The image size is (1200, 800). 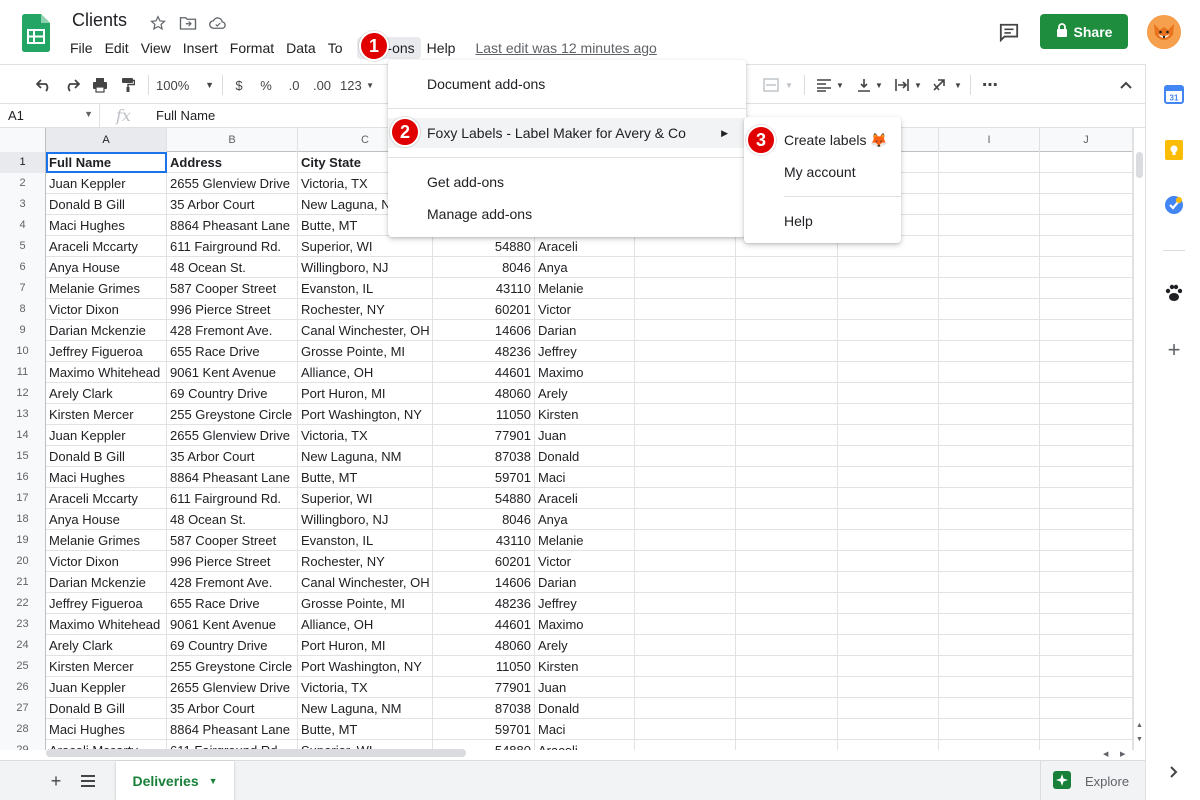 I want to click on paint-format-icon, so click(x=128, y=85).